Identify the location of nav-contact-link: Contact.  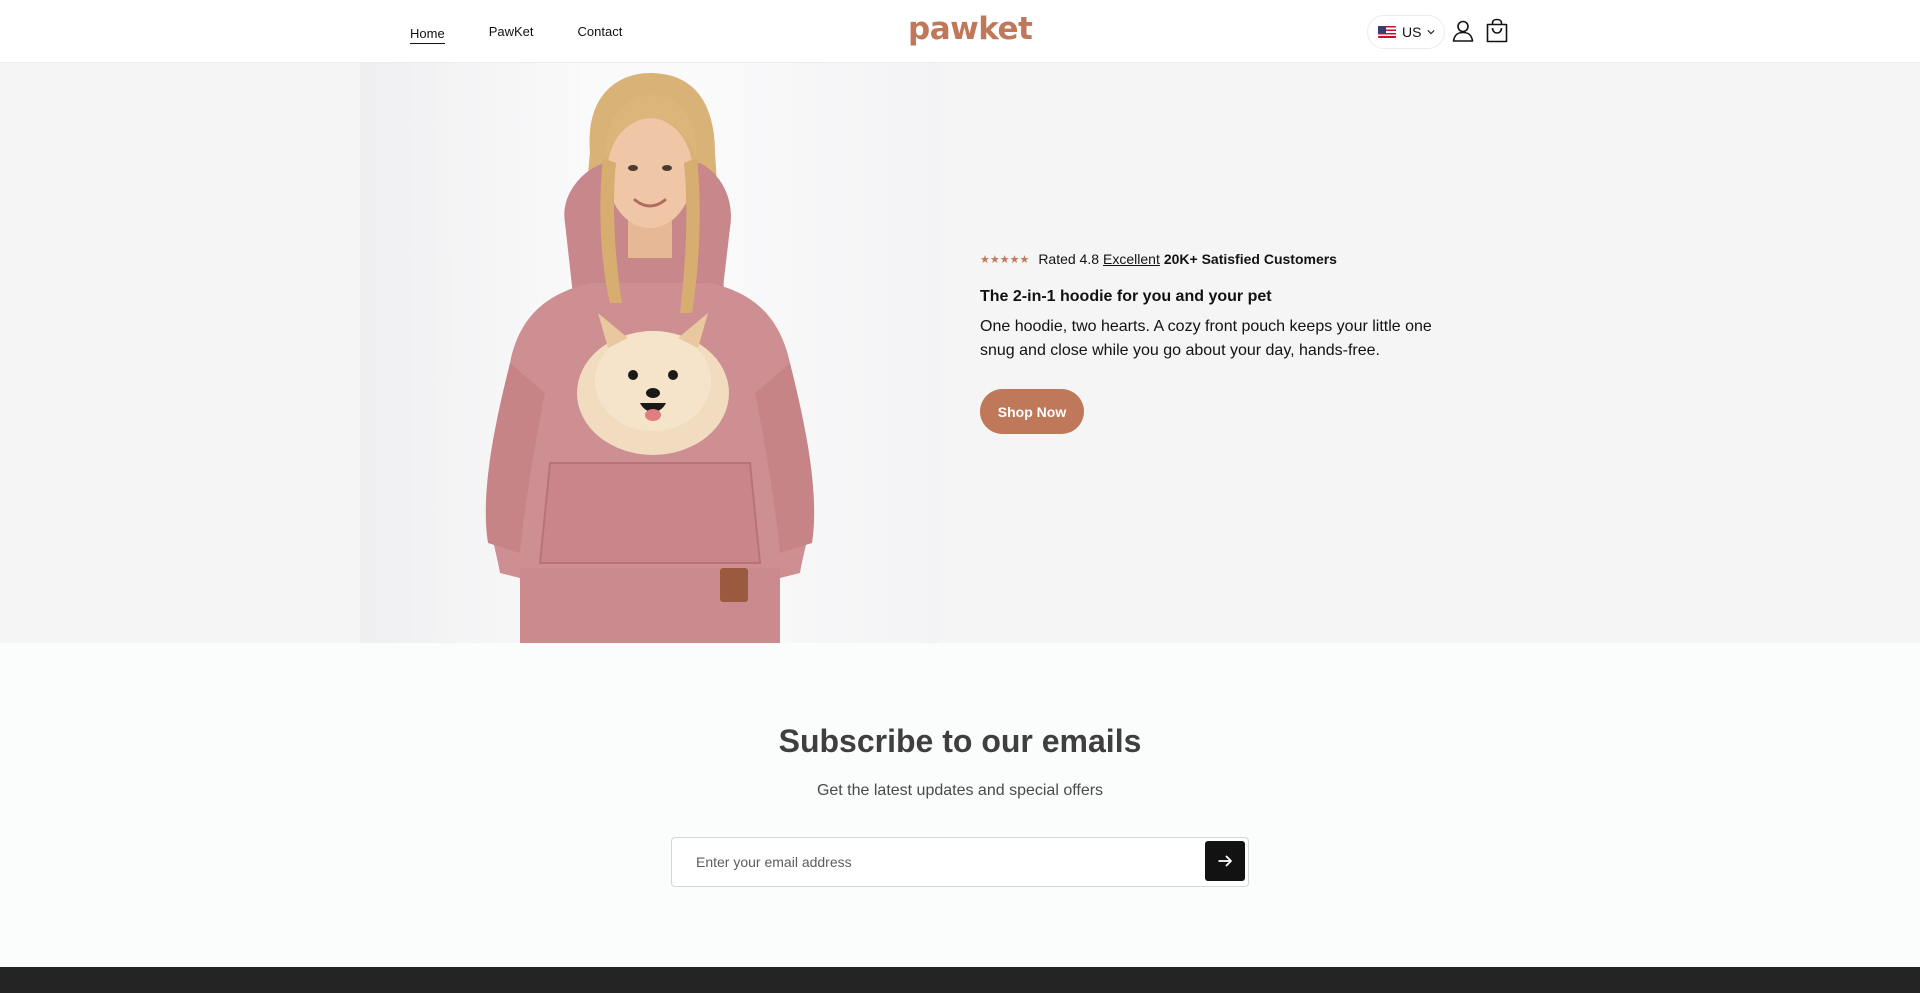
(600, 31).